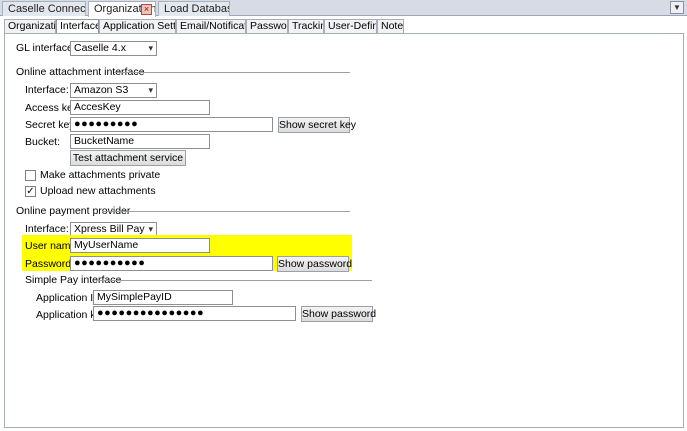 Image resolution: width=687 pixels, height=431 pixels. I want to click on tab-label: Passwords, so click(268, 26).